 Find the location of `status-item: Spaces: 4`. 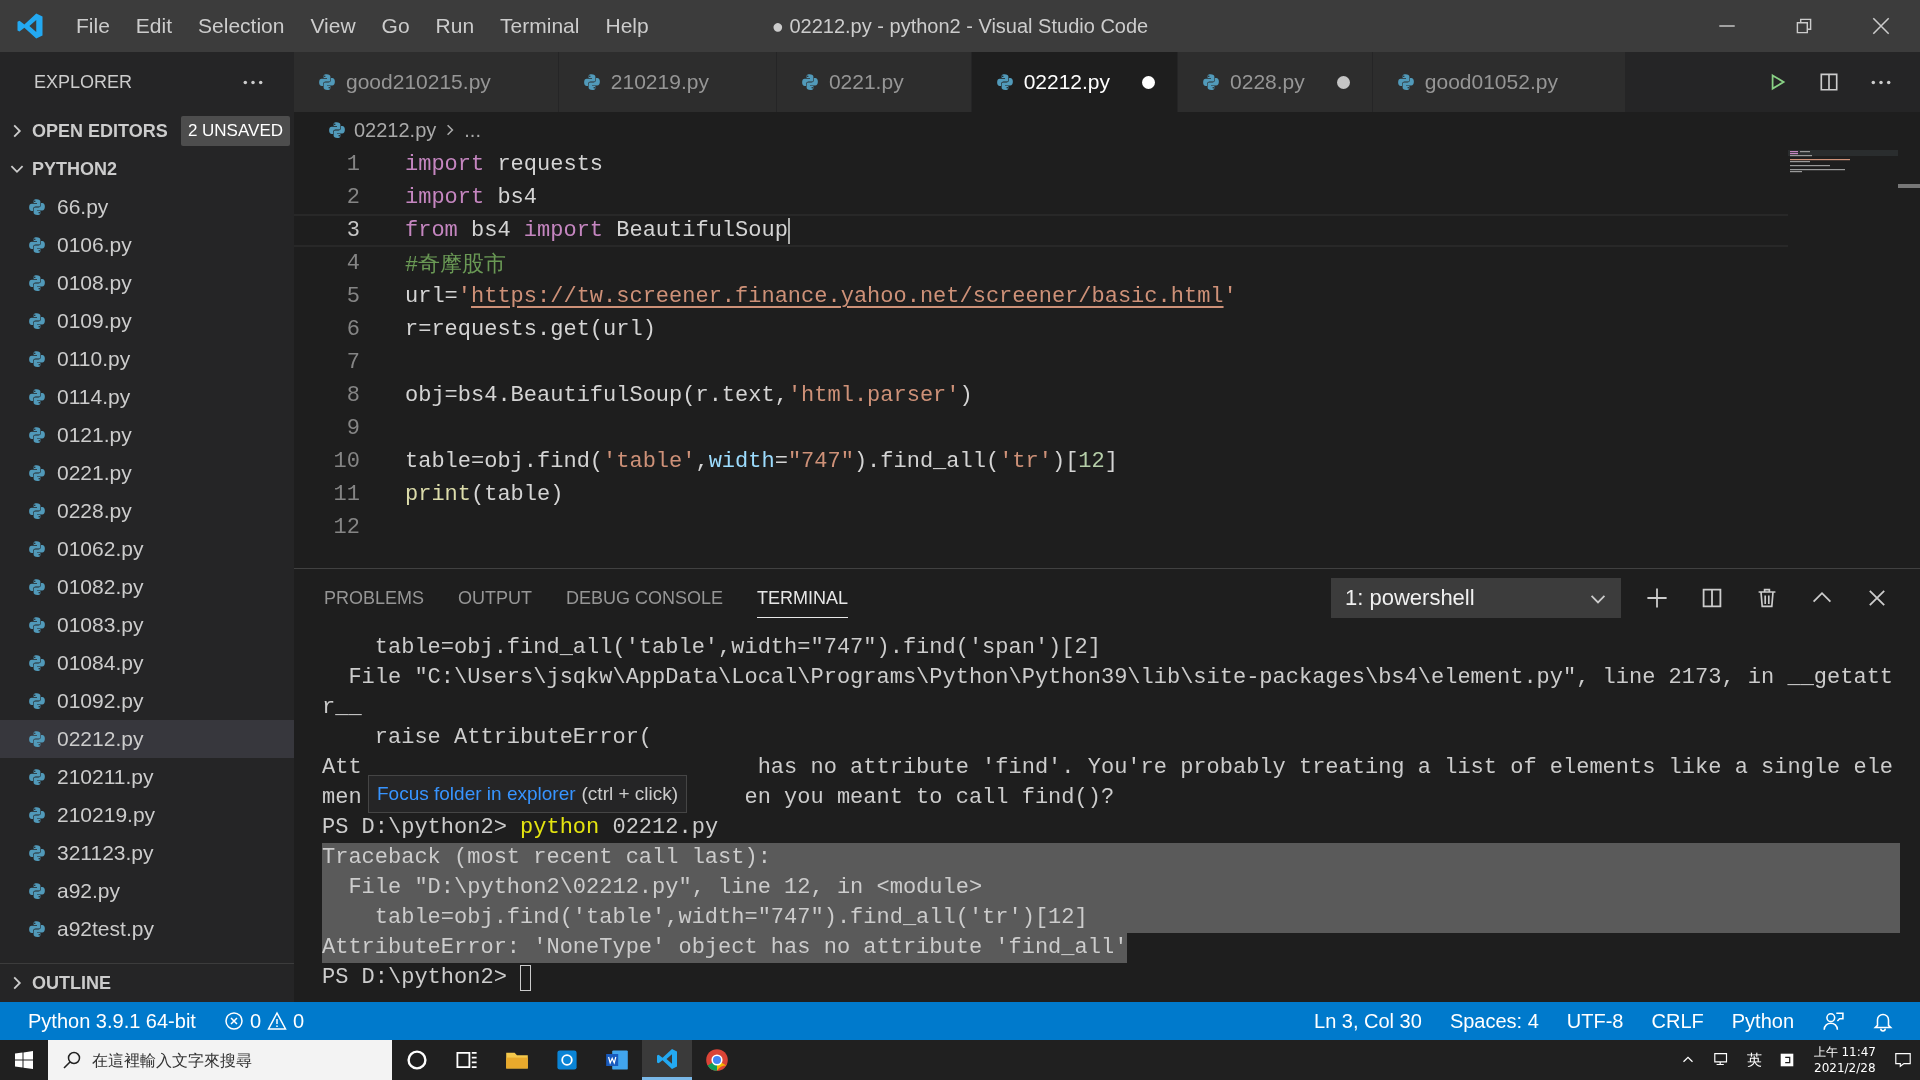

status-item: Spaces: 4 is located at coordinates (1494, 1021).